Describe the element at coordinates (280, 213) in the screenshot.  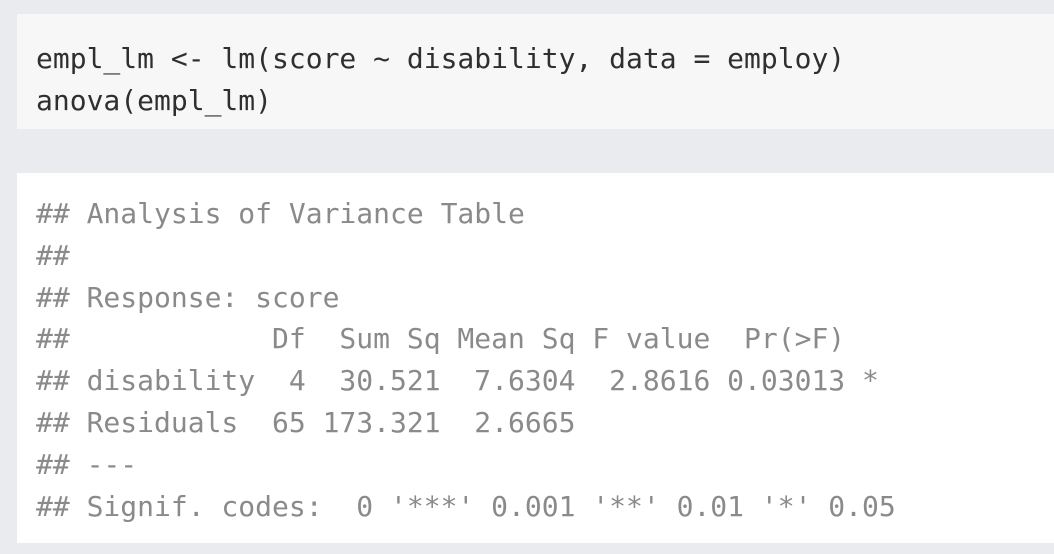
I see `output-line: ## Analysis of Variance Table` at that location.